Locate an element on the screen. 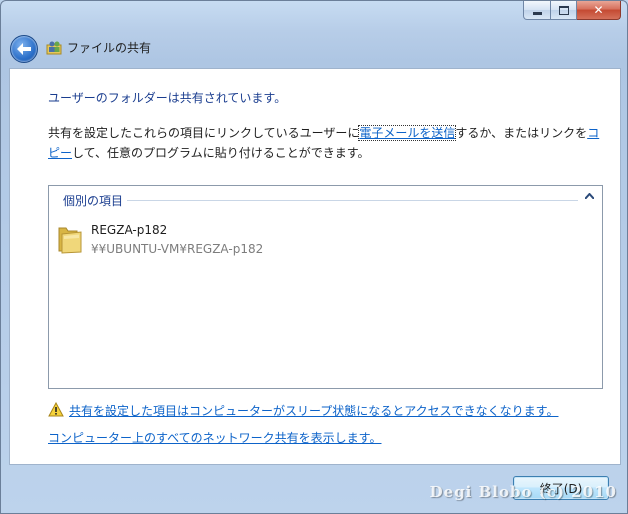 This screenshot has width=628, height=514. minimize-button is located at coordinates (537, 10).